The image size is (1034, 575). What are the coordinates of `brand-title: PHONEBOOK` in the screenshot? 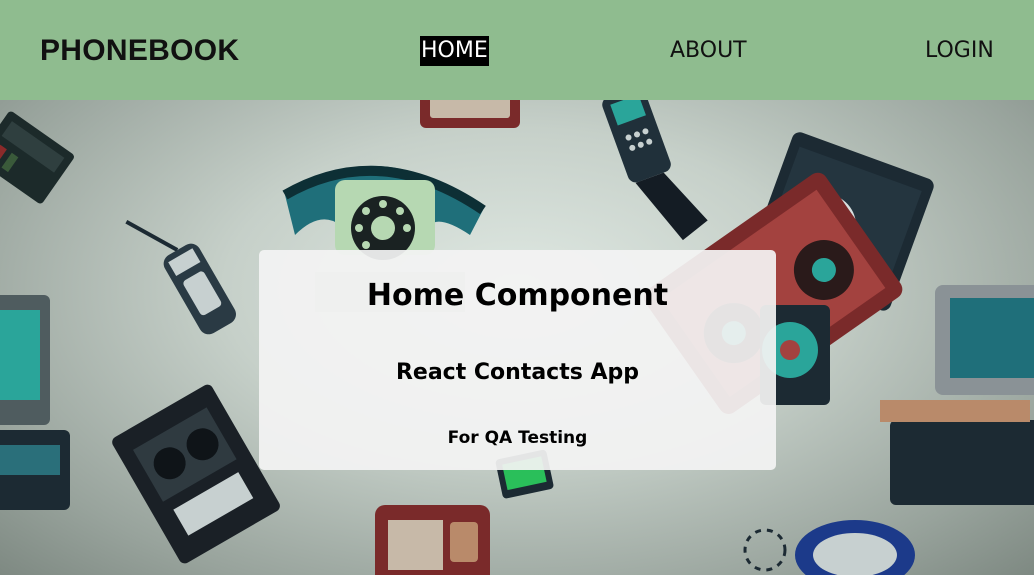 It's located at (139, 51).